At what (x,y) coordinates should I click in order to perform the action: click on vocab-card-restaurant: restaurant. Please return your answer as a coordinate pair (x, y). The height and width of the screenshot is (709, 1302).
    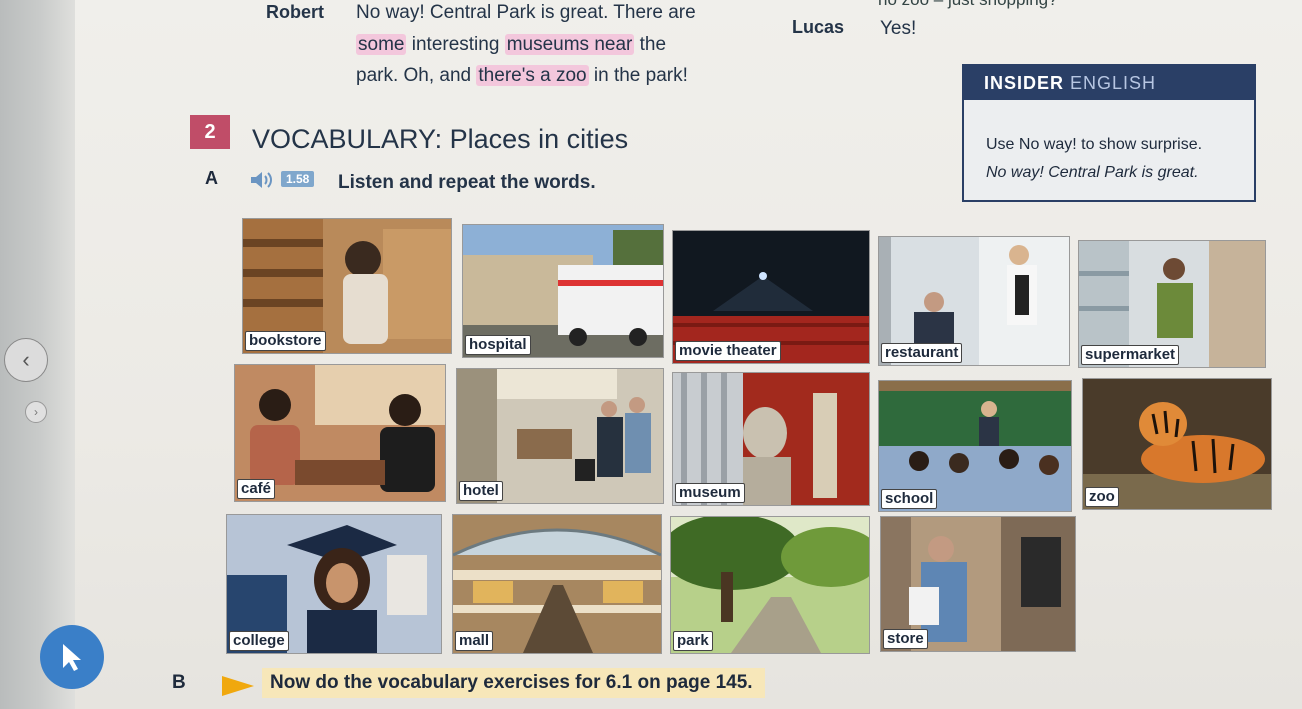
    Looking at the image, I should click on (974, 301).